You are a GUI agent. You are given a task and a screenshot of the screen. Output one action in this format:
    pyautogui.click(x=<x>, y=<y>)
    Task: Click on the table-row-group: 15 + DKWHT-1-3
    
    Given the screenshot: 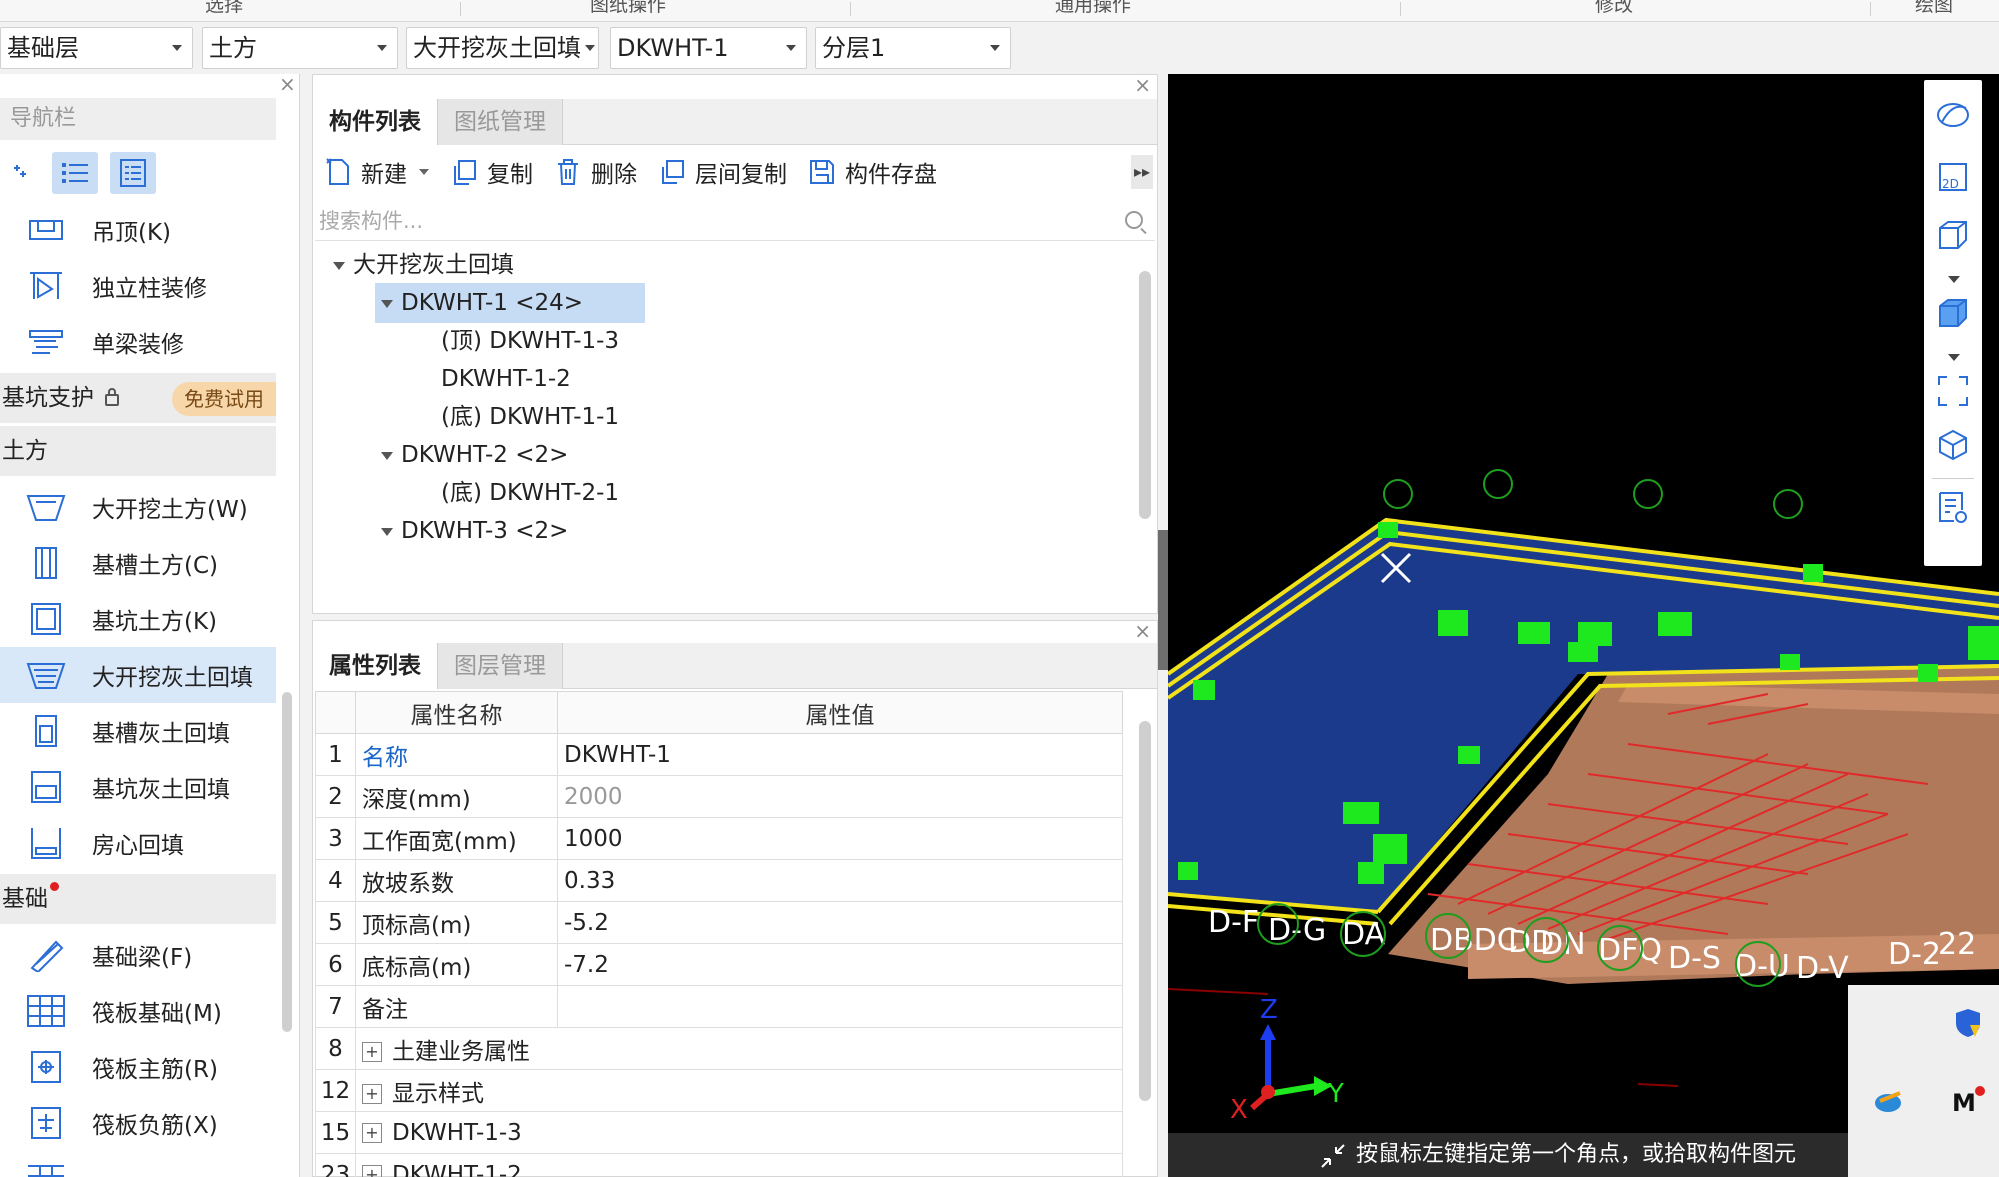 What is the action you would take?
    pyautogui.click(x=719, y=1132)
    